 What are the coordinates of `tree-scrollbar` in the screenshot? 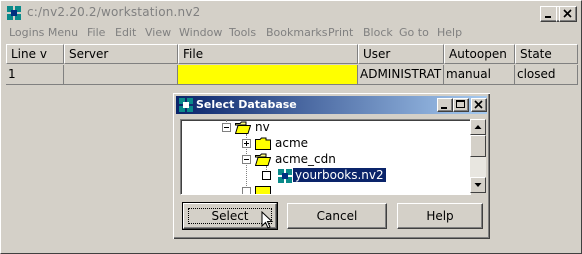 It's located at (478, 156).